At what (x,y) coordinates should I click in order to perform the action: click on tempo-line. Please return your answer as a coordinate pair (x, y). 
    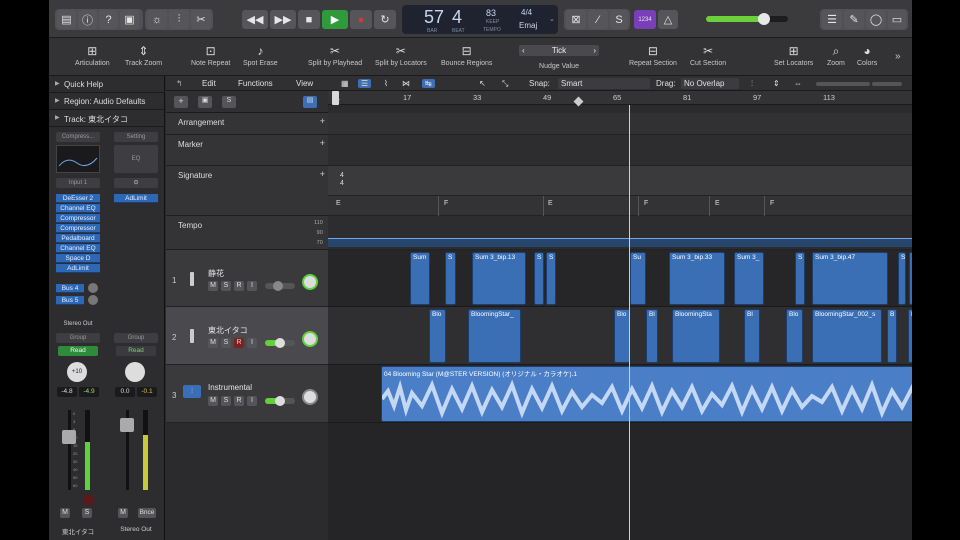
    Looking at the image, I should click on (620, 238).